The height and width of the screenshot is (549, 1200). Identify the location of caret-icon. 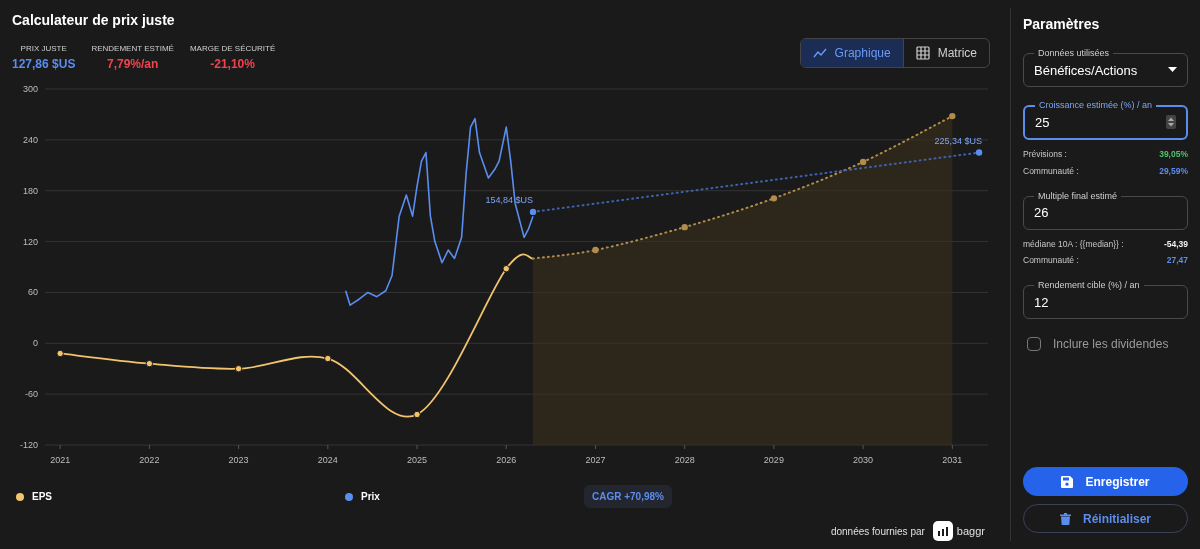
(1172, 70).